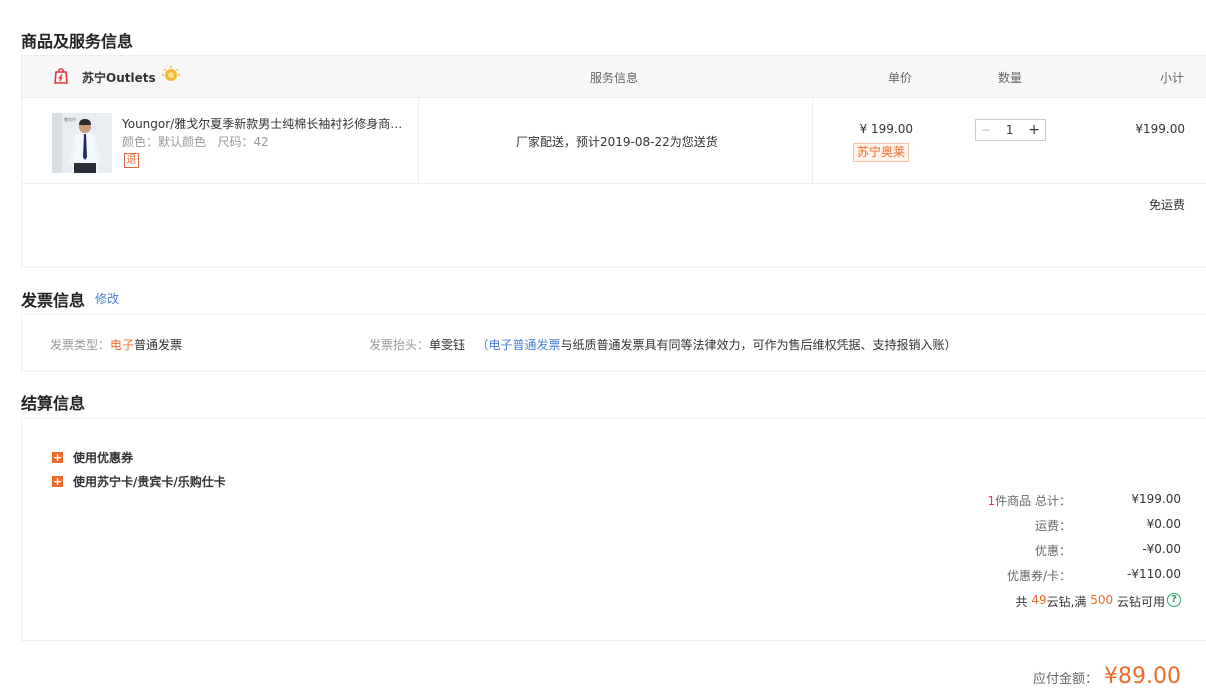 The height and width of the screenshot is (690, 1206). Describe the element at coordinates (53, 300) in the screenshot. I see `invoice-section-title: 发票信息` at that location.